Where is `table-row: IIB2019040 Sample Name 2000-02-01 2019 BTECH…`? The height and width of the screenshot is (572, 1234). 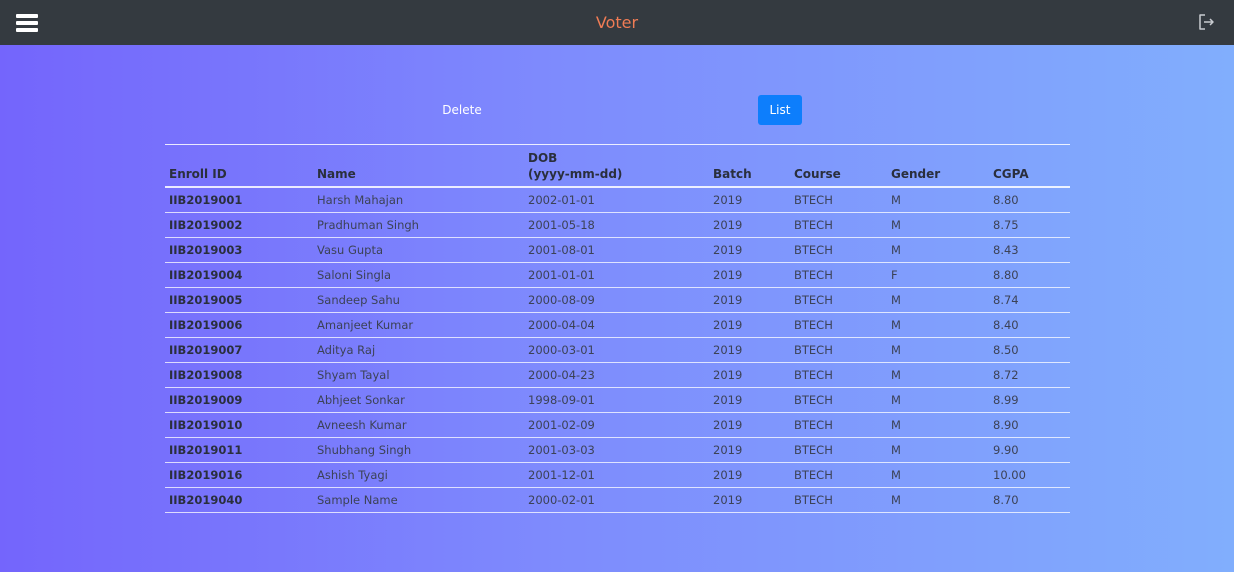 table-row: IIB2019040 Sample Name 2000-02-01 2019 BTECH… is located at coordinates (617, 500).